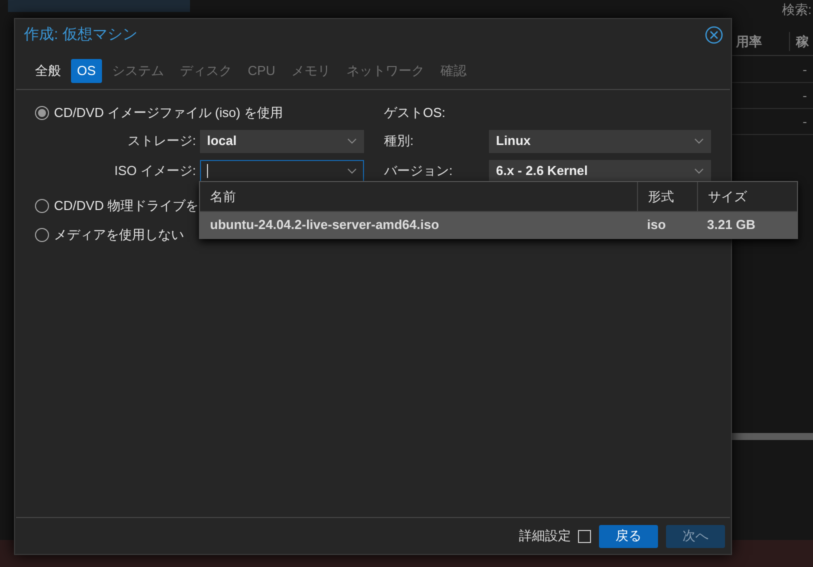 The image size is (813, 567). I want to click on table-cell-text: ubuntu-24.04.2-live-server-amd64.iso, so click(325, 225).